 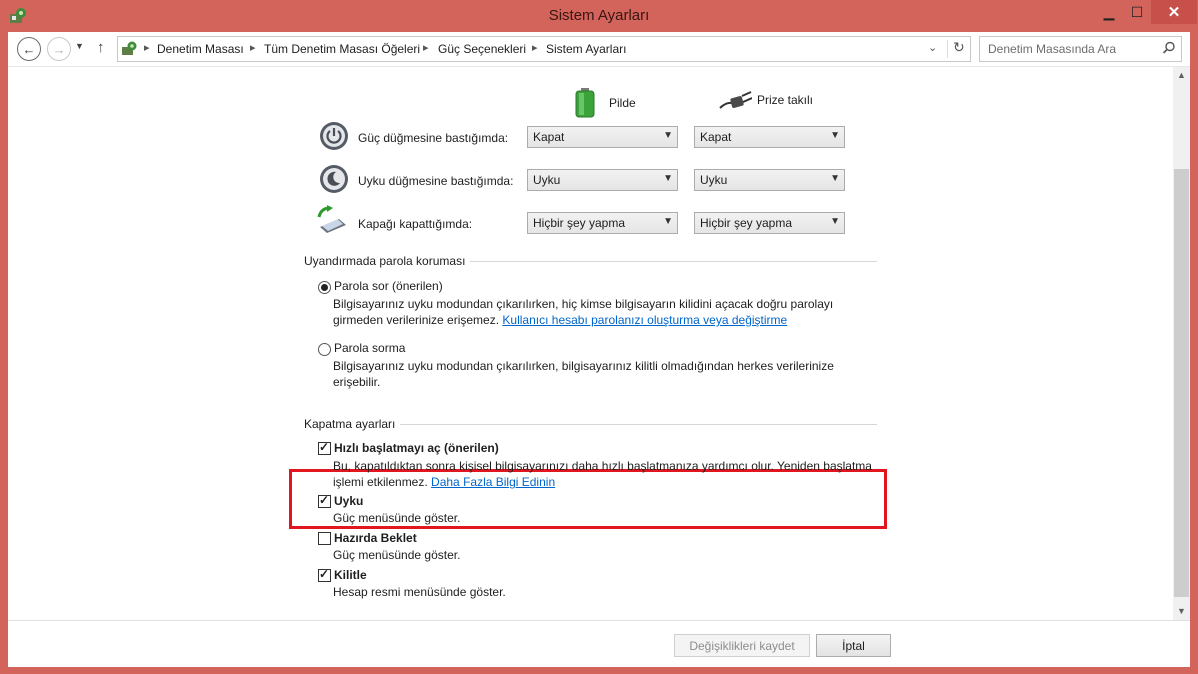 What do you see at coordinates (352, 424) in the screenshot?
I see `shutdown-group-title: Kapatma ayarları` at bounding box center [352, 424].